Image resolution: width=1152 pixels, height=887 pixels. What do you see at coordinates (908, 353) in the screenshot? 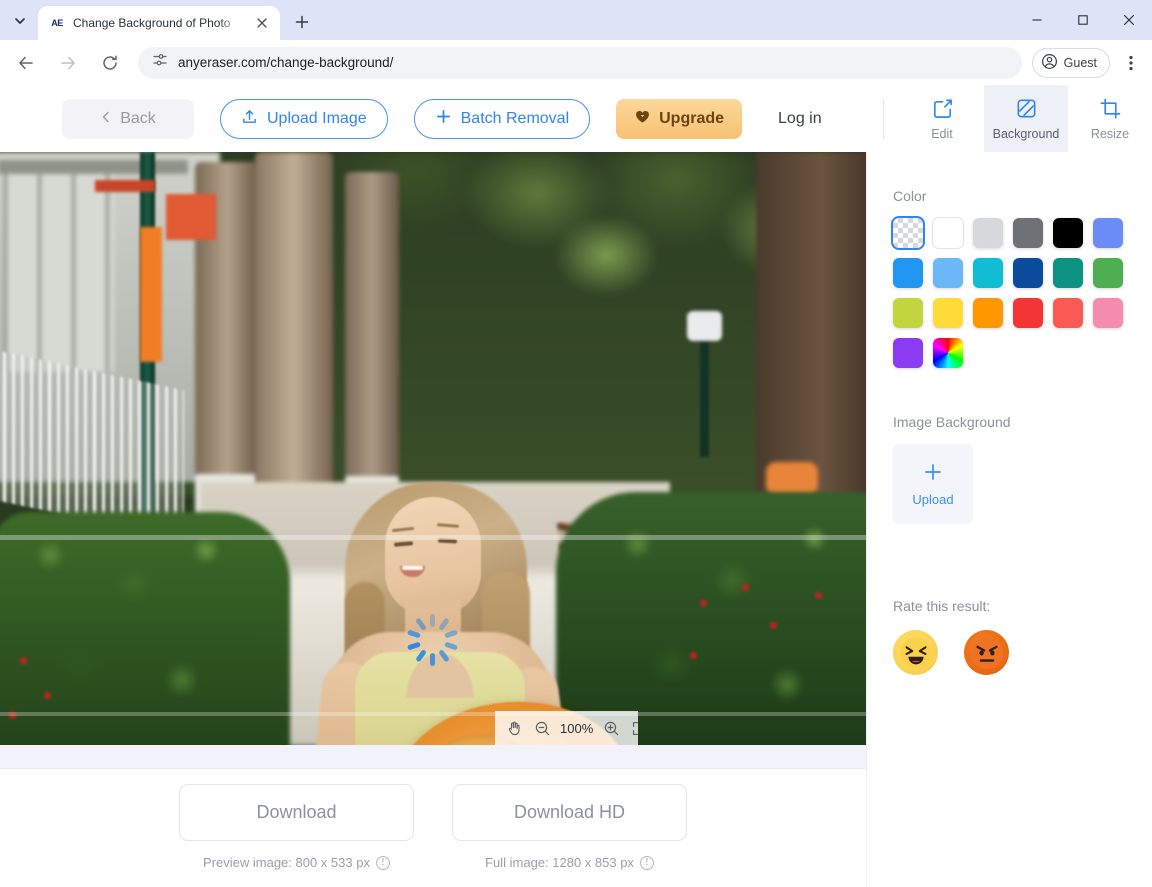
I see `swatch-purple` at bounding box center [908, 353].